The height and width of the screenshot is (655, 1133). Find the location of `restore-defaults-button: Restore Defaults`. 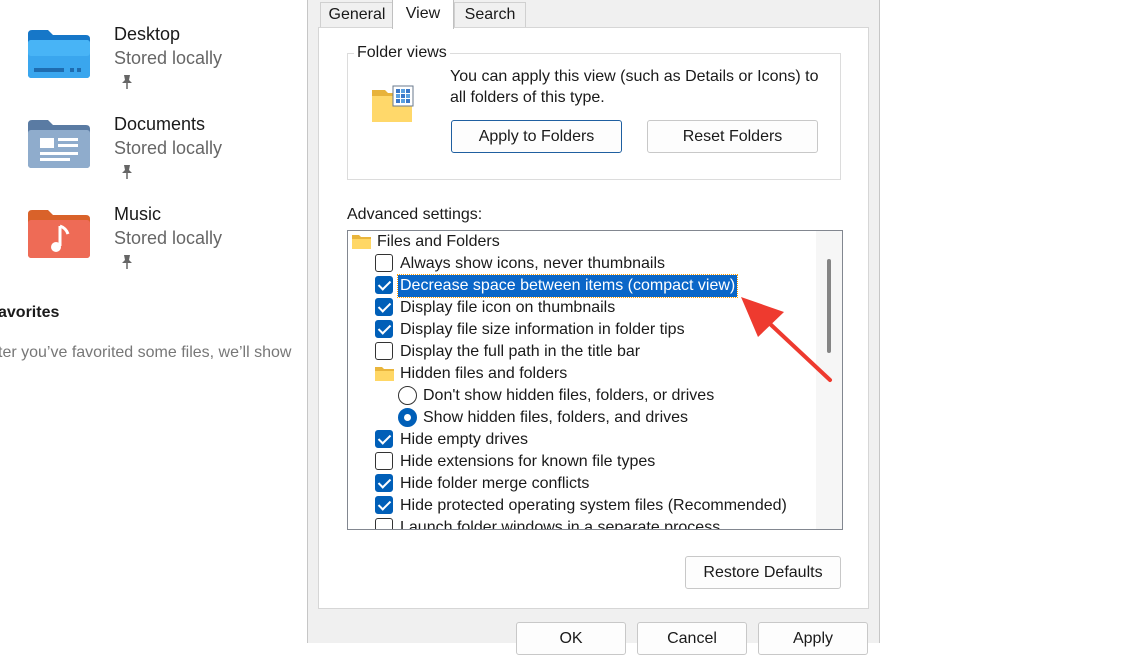

restore-defaults-button: Restore Defaults is located at coordinates (763, 572).